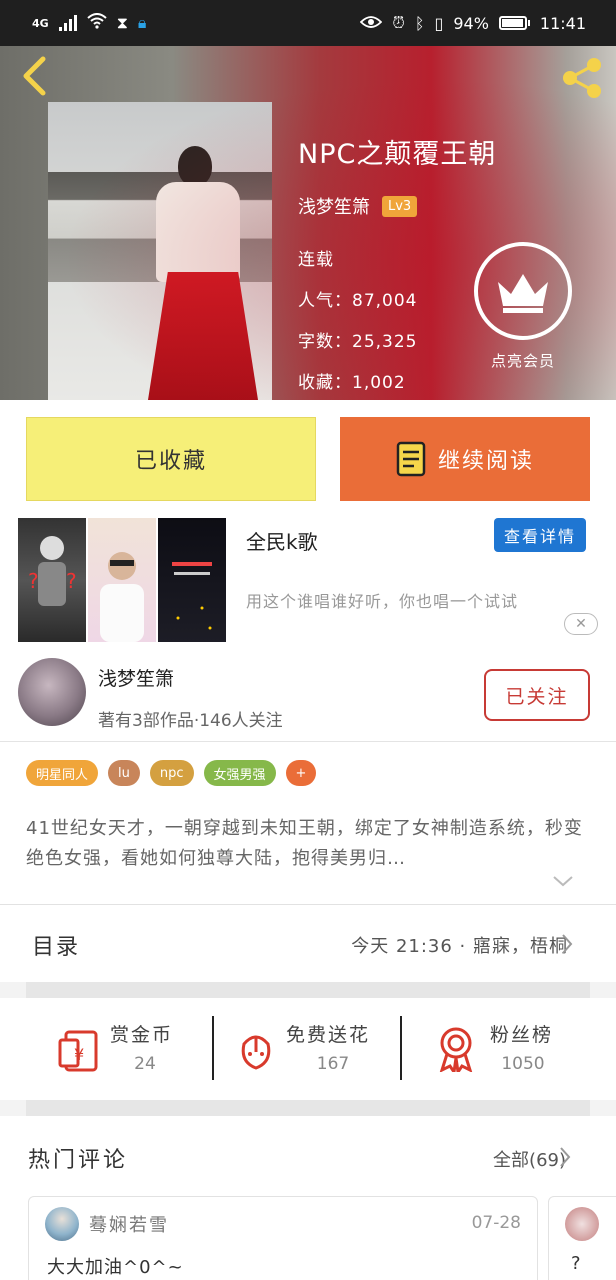  What do you see at coordinates (562, 23) in the screenshot?
I see `clock-time: 11:41` at bounding box center [562, 23].